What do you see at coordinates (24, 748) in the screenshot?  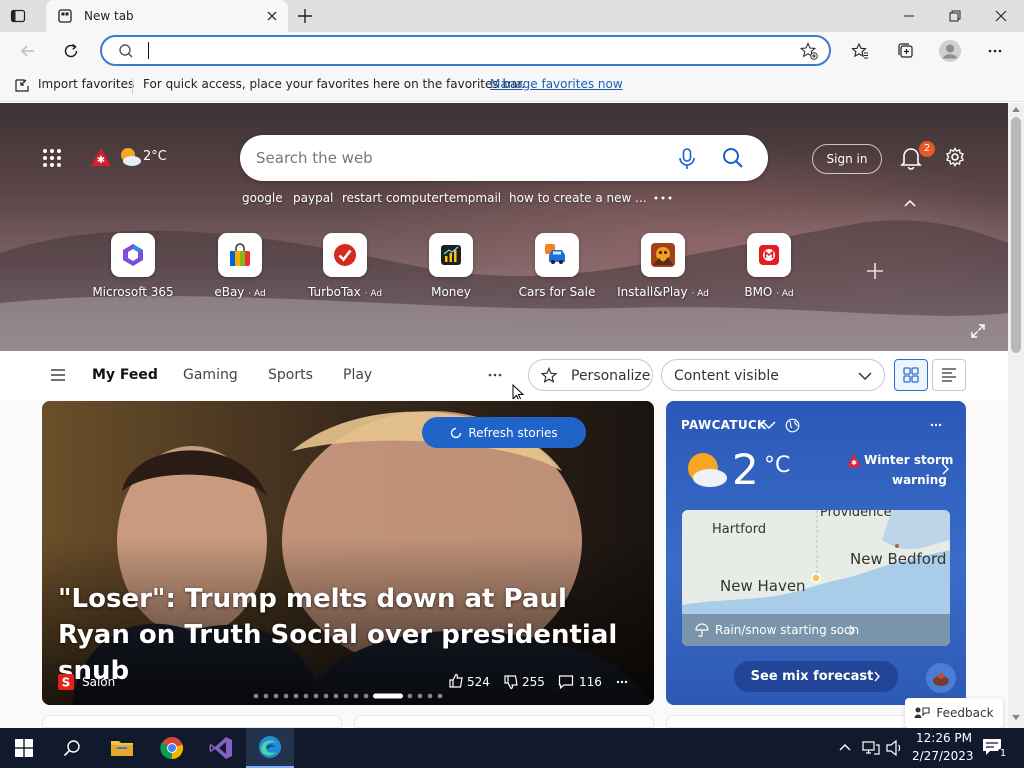 I see `start-windows-icon` at bounding box center [24, 748].